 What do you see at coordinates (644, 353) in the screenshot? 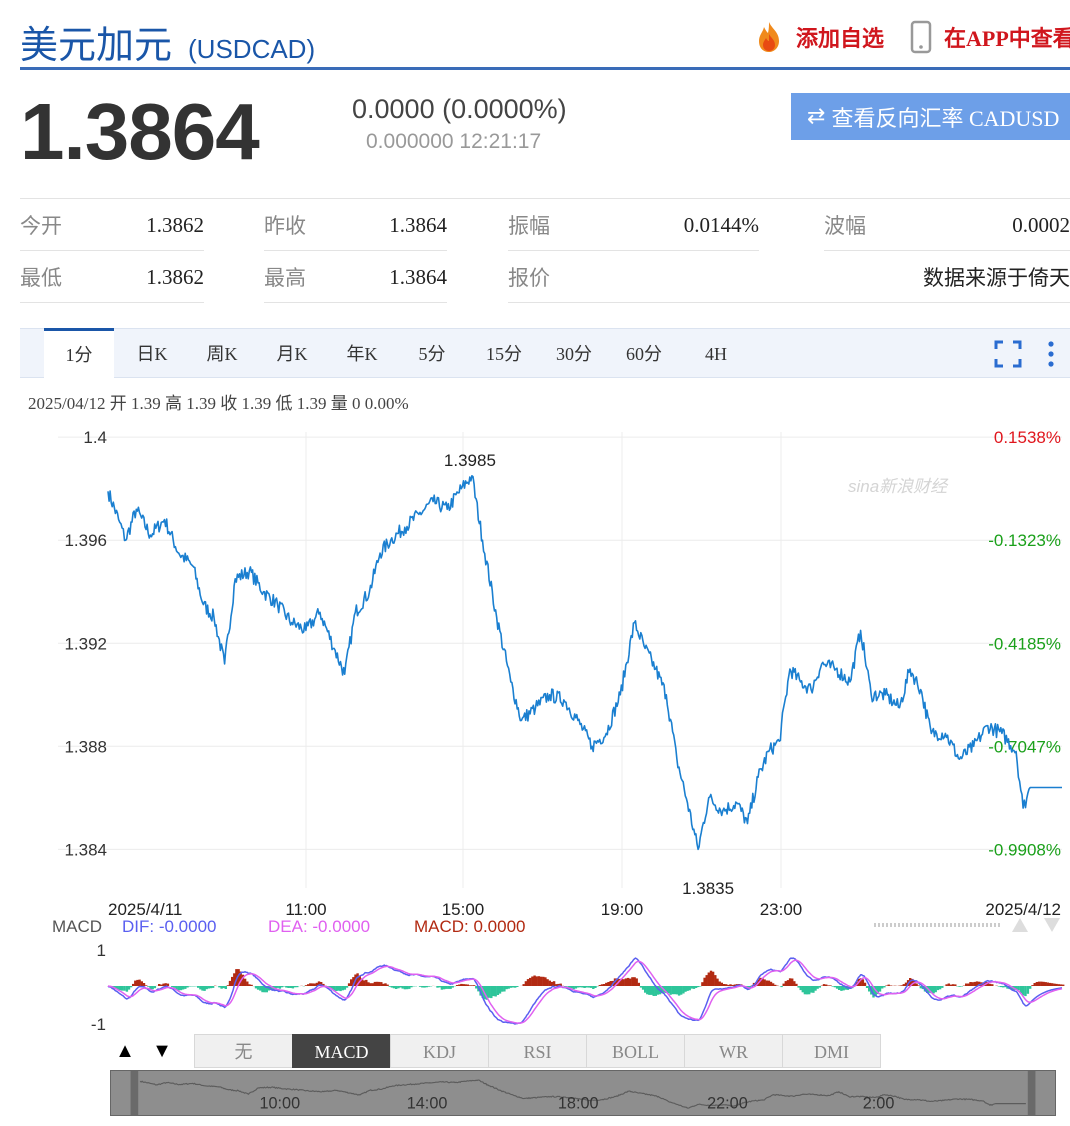
I see `tab-60min: 60分` at bounding box center [644, 353].